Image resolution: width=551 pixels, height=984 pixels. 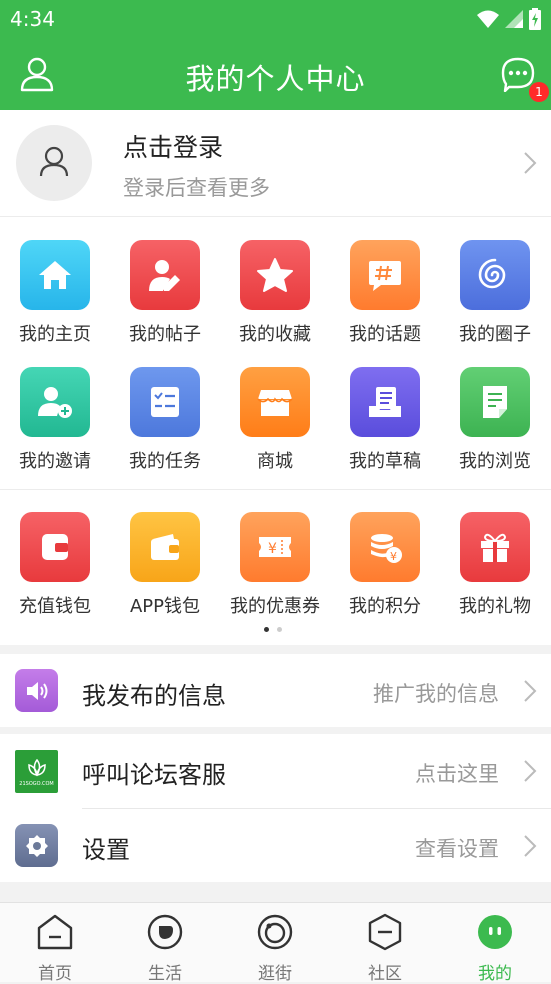 What do you see at coordinates (154, 696) in the screenshot?
I see `row-label: 我发布的信息` at bounding box center [154, 696].